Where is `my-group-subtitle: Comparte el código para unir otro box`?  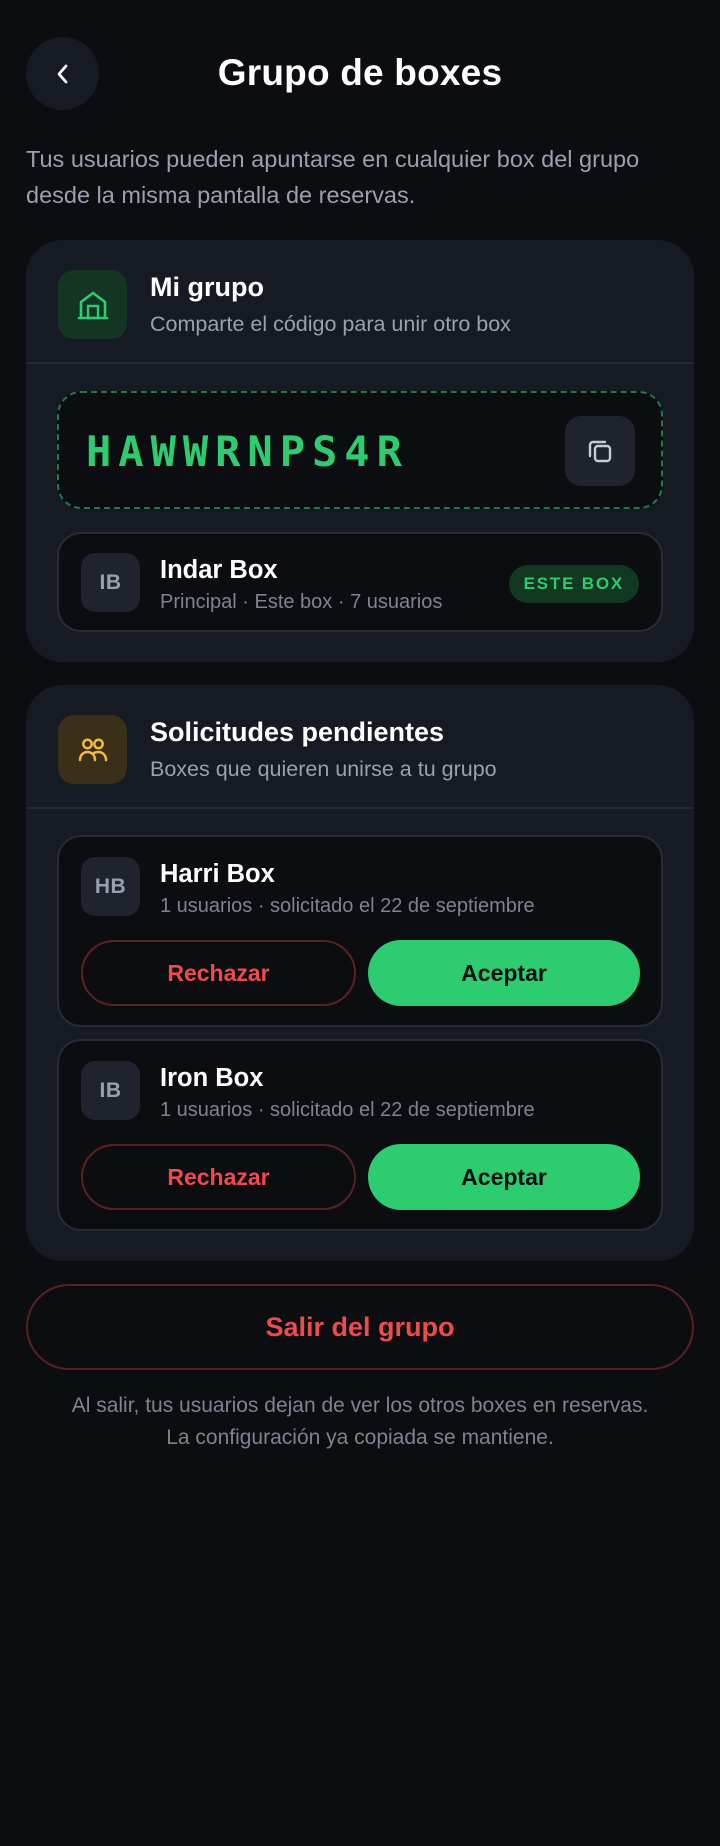
my-group-subtitle: Comparte el código para unir otro box is located at coordinates (330, 324).